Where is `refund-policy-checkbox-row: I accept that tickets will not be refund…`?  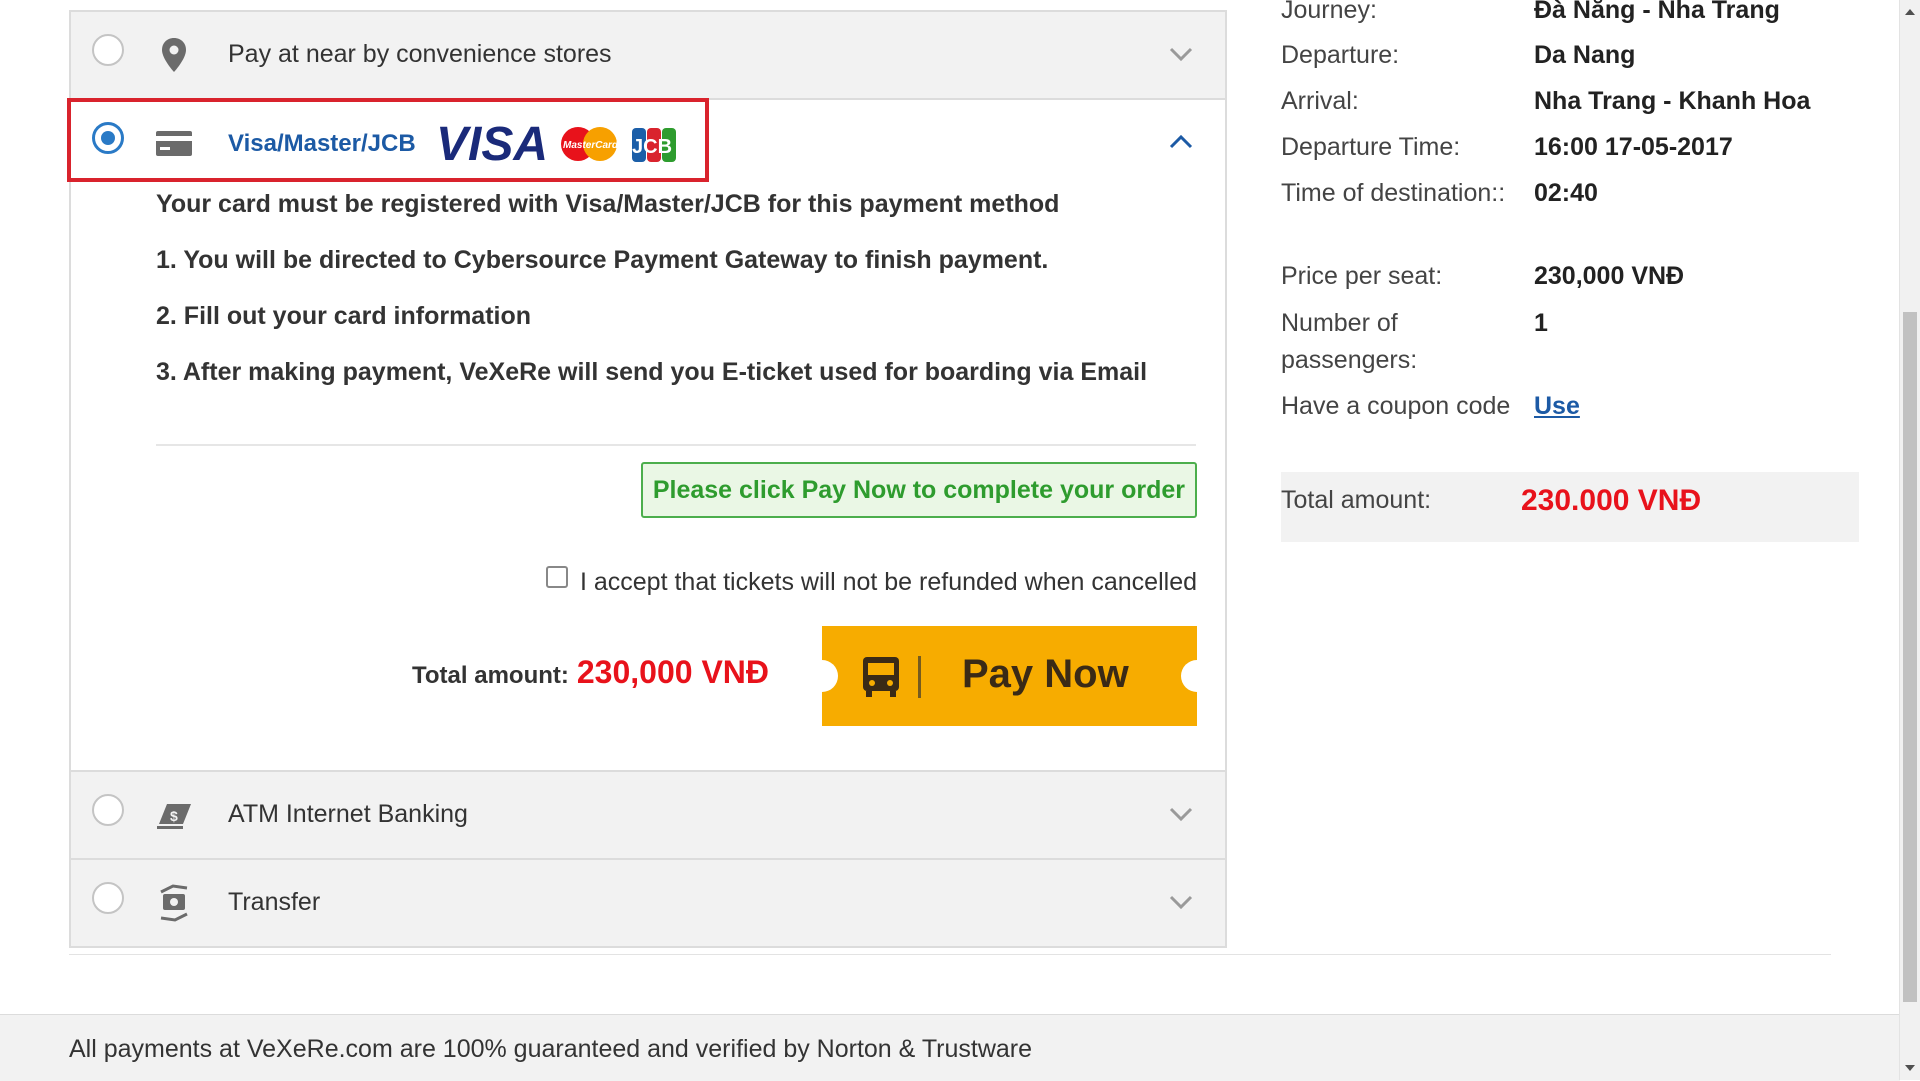 refund-policy-checkbox-row: I accept that tickets will not be refund… is located at coordinates (871, 582).